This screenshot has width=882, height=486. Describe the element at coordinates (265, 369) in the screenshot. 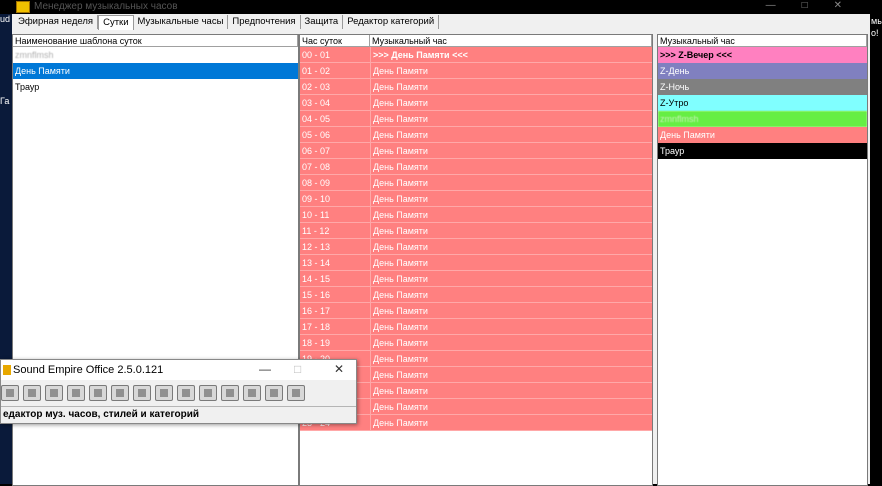

I see `popup-minimize-button: —` at that location.